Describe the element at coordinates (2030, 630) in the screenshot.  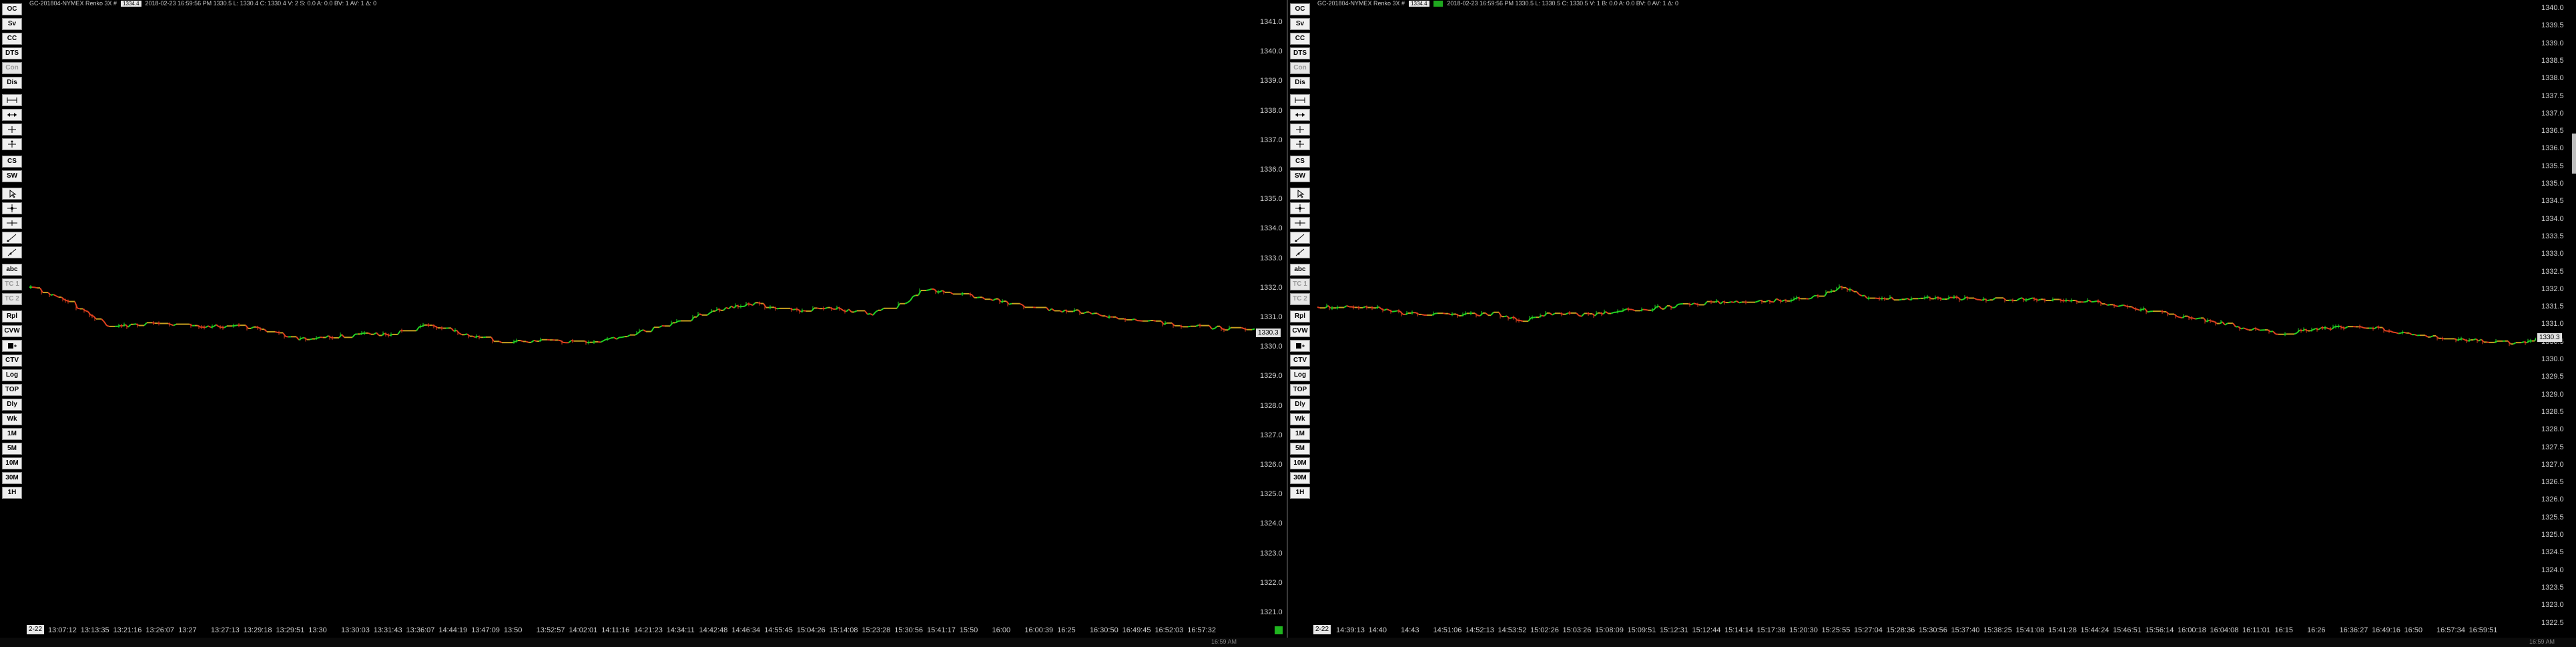
I see `time-tick-label: 15:41:08` at that location.